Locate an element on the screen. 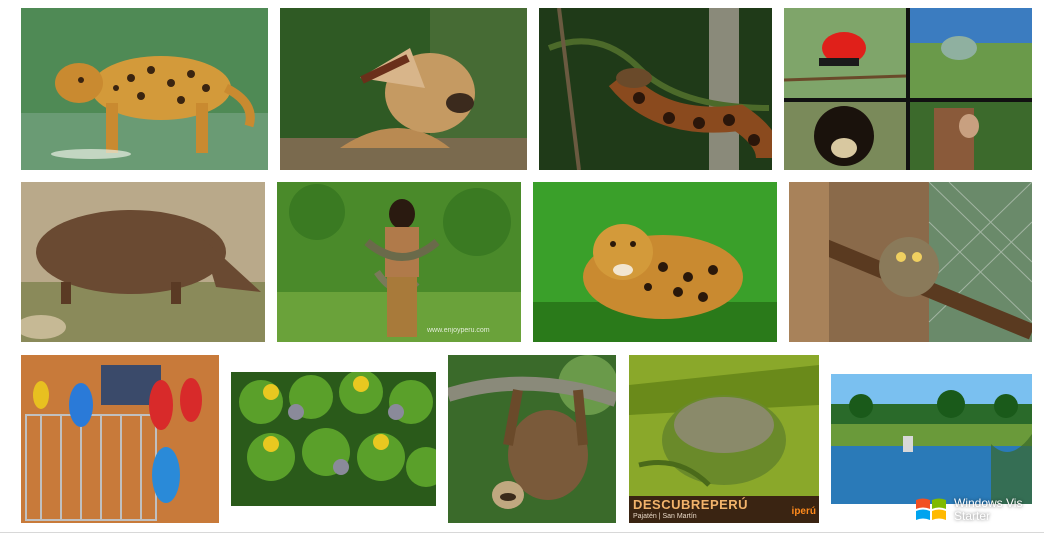  wildlife-collage-picture is located at coordinates (908, 89).